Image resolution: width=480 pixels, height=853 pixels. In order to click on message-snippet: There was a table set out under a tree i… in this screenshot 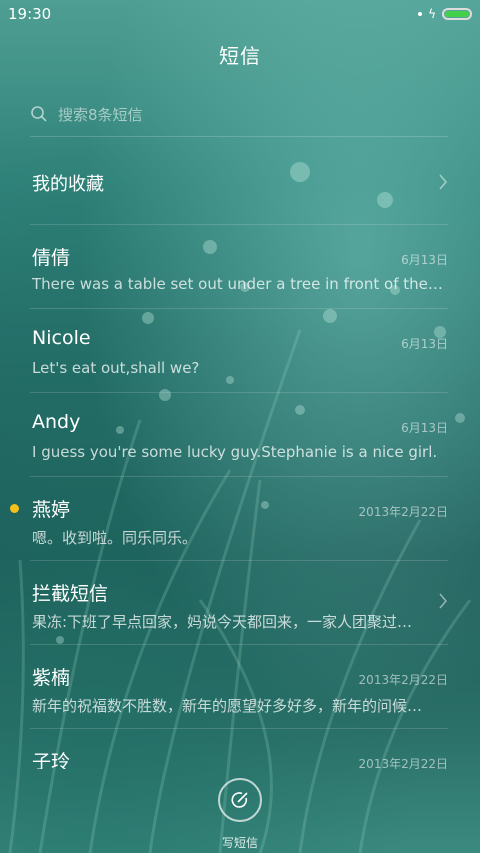, I will do `click(238, 284)`.